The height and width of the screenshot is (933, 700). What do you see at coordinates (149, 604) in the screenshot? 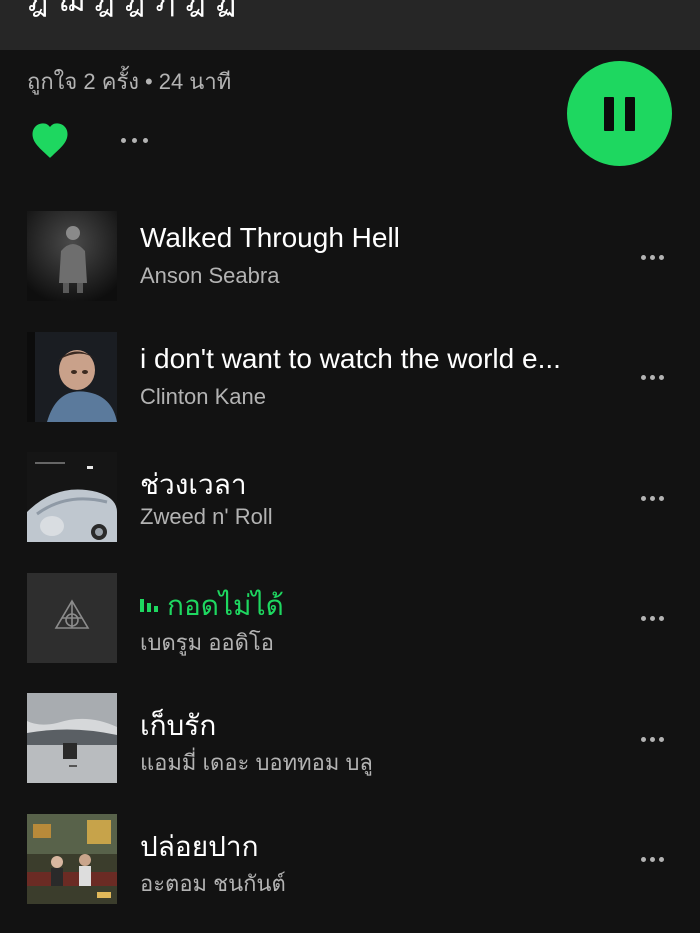
I see `equalizer-icon` at bounding box center [149, 604].